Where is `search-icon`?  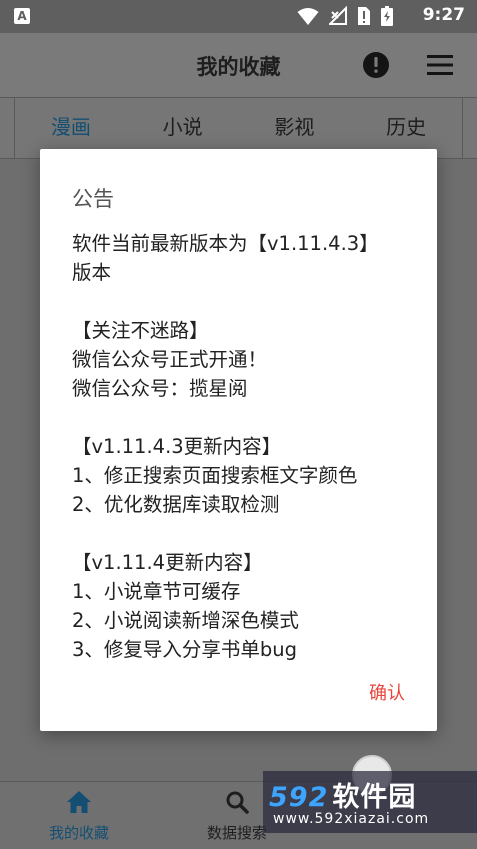
search-icon is located at coordinates (237, 802).